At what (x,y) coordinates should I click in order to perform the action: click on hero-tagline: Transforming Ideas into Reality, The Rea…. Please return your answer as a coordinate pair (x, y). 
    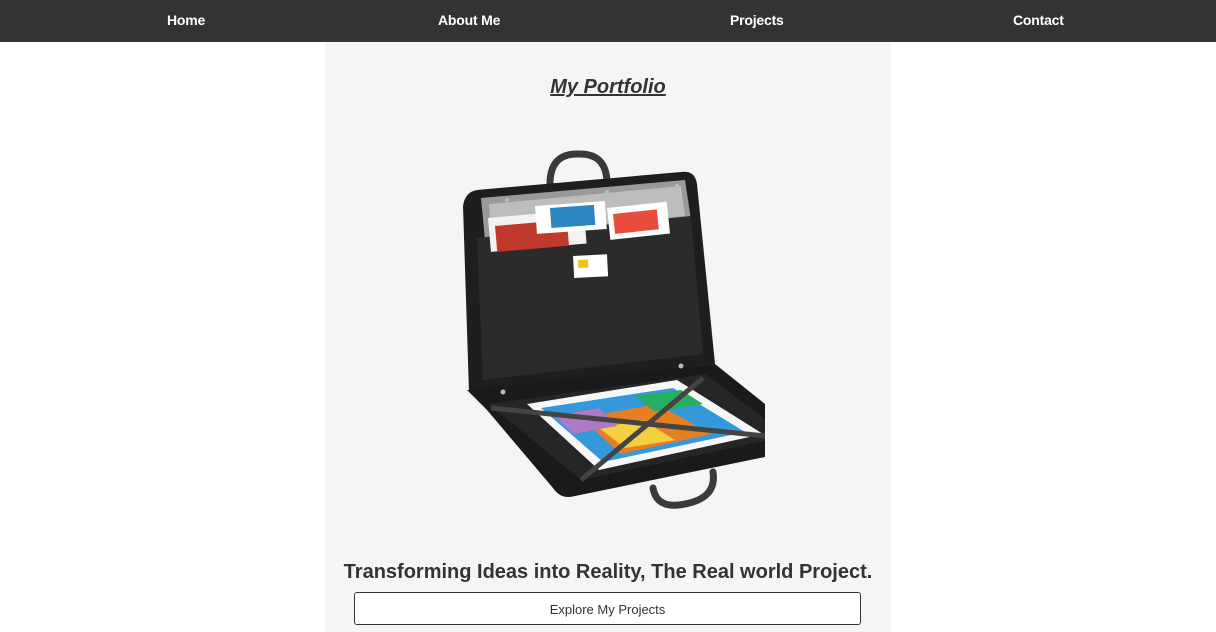
    Looking at the image, I should click on (608, 572).